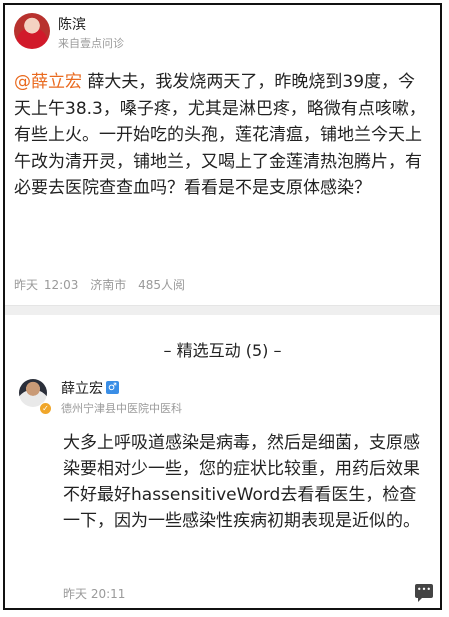 Image resolution: width=449 pixels, height=617 pixels. I want to click on question-meta: 昨天 12:03 济南市 485人阅, so click(102, 284).